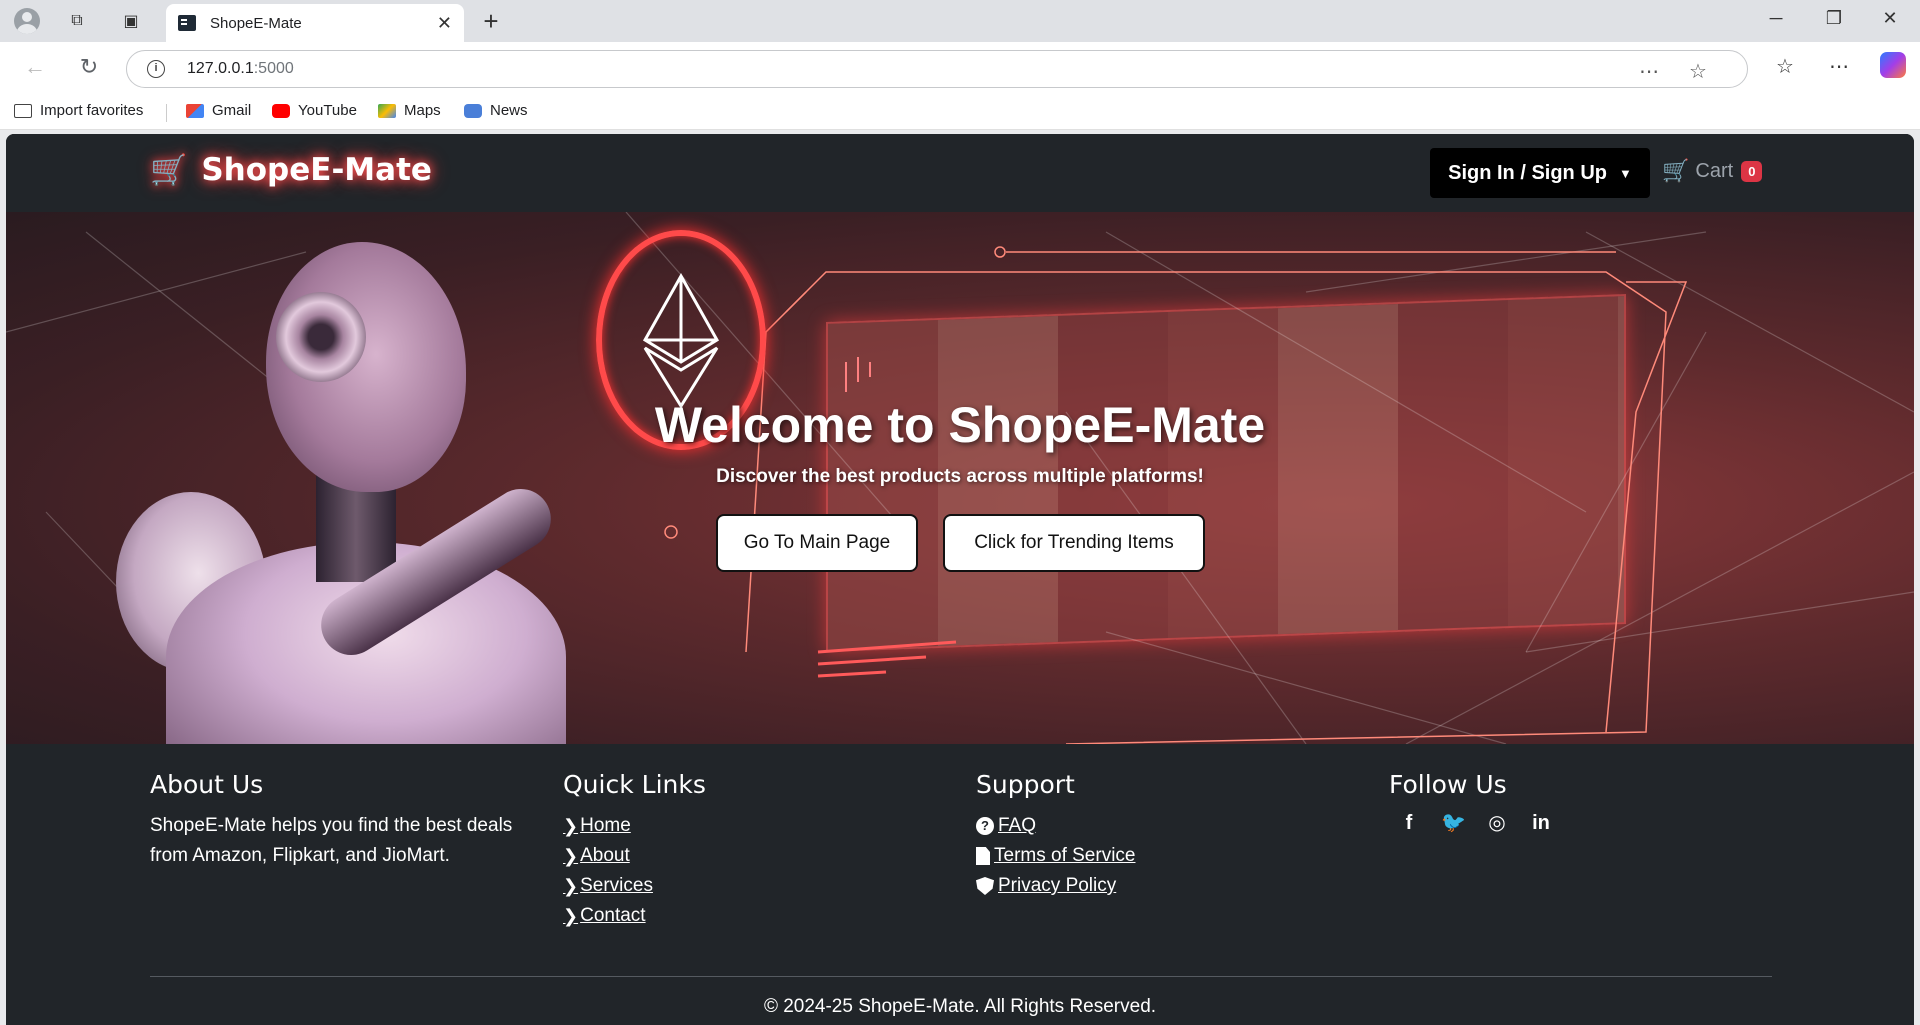 The height and width of the screenshot is (1025, 1920). Describe the element at coordinates (35, 67) in the screenshot. I see `back-button: ←` at that location.